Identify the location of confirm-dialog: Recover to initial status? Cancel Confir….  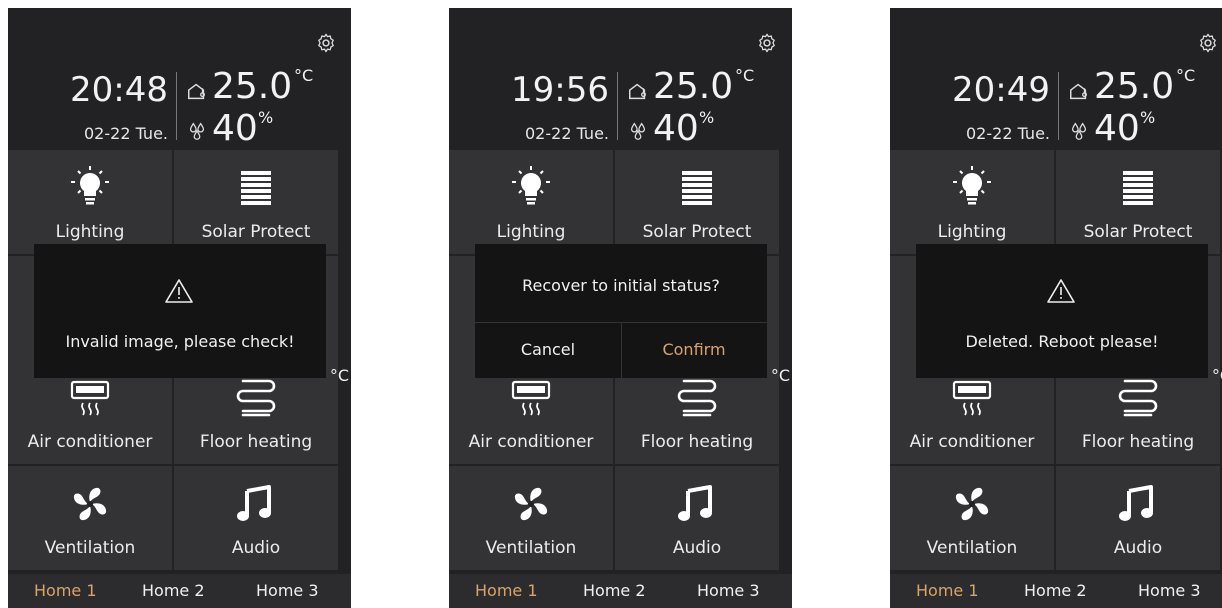
(621, 311).